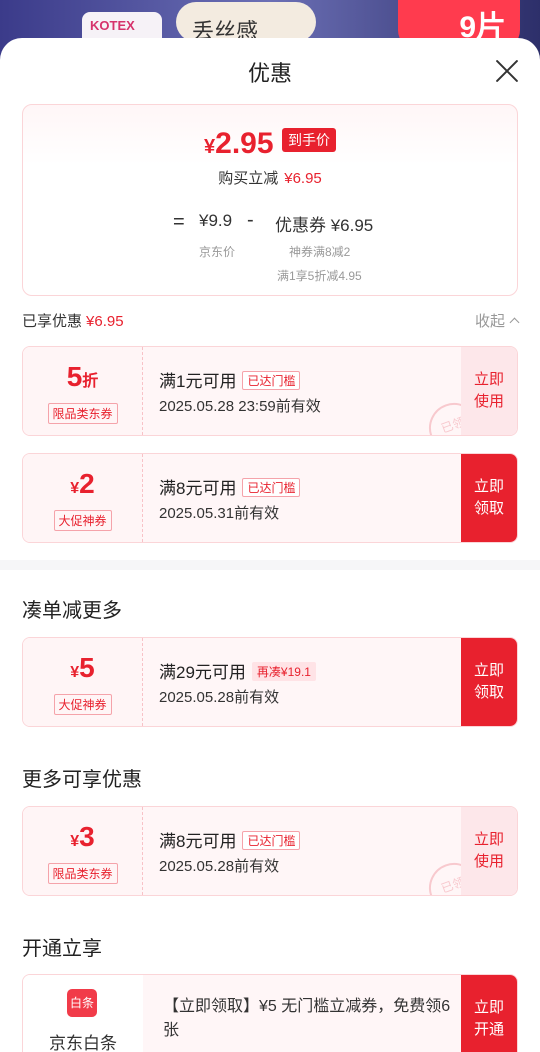 The image size is (540, 1052). Describe the element at coordinates (240, 406) in the screenshot. I see `coupon-validity: 2025.05.28 23:59前有效` at that location.